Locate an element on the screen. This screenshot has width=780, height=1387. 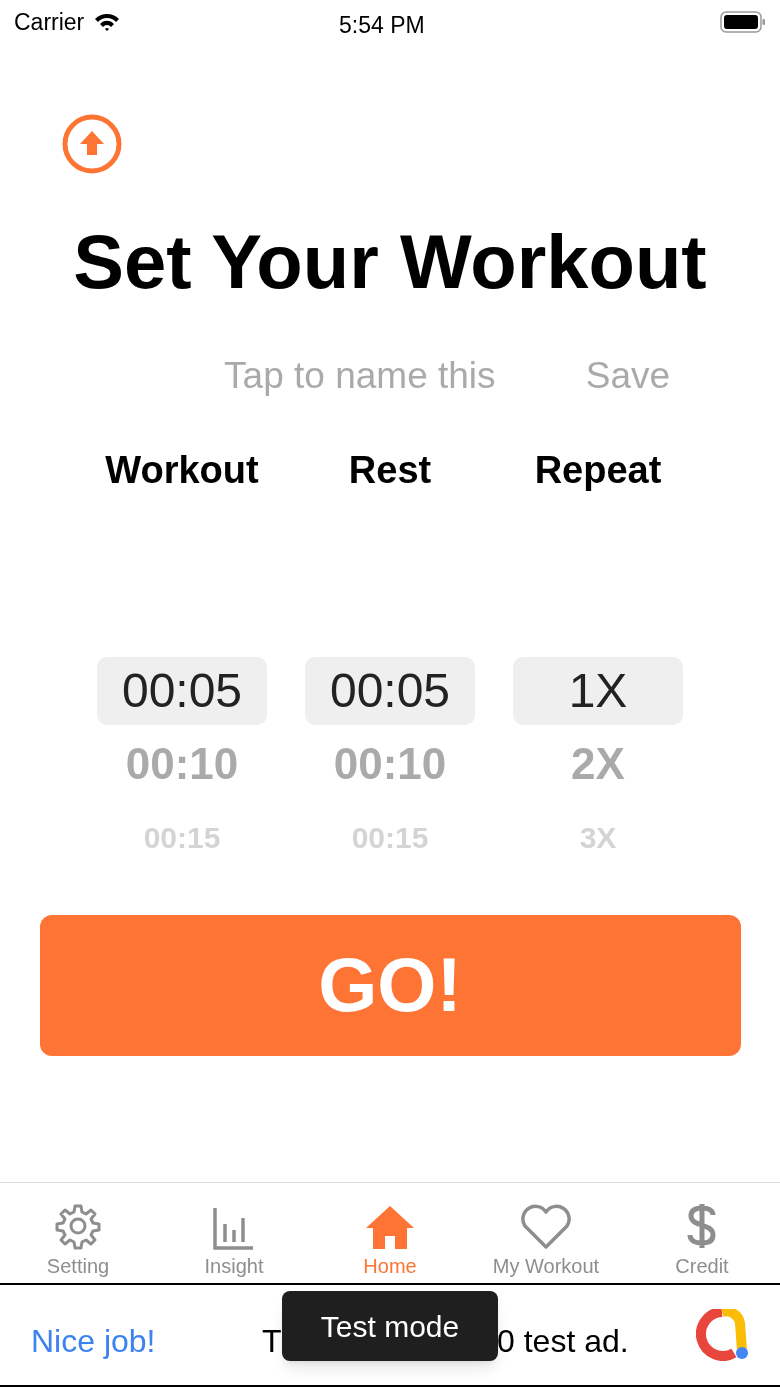
tab-bar-item: Credit is located at coordinates (702, 1233).